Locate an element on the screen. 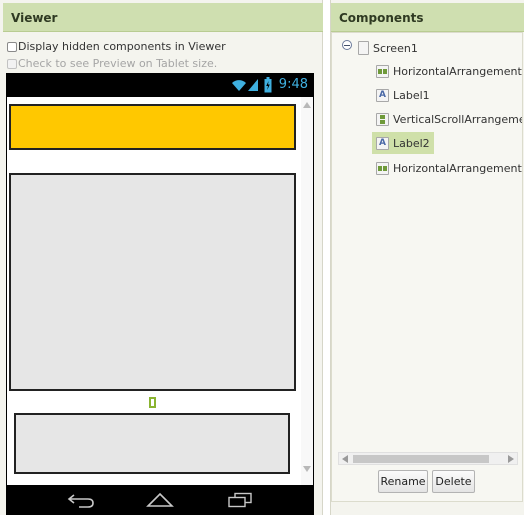 Image resolution: width=524 pixels, height=515 pixels. tree-node-label2: A Label2 is located at coordinates (403, 143).